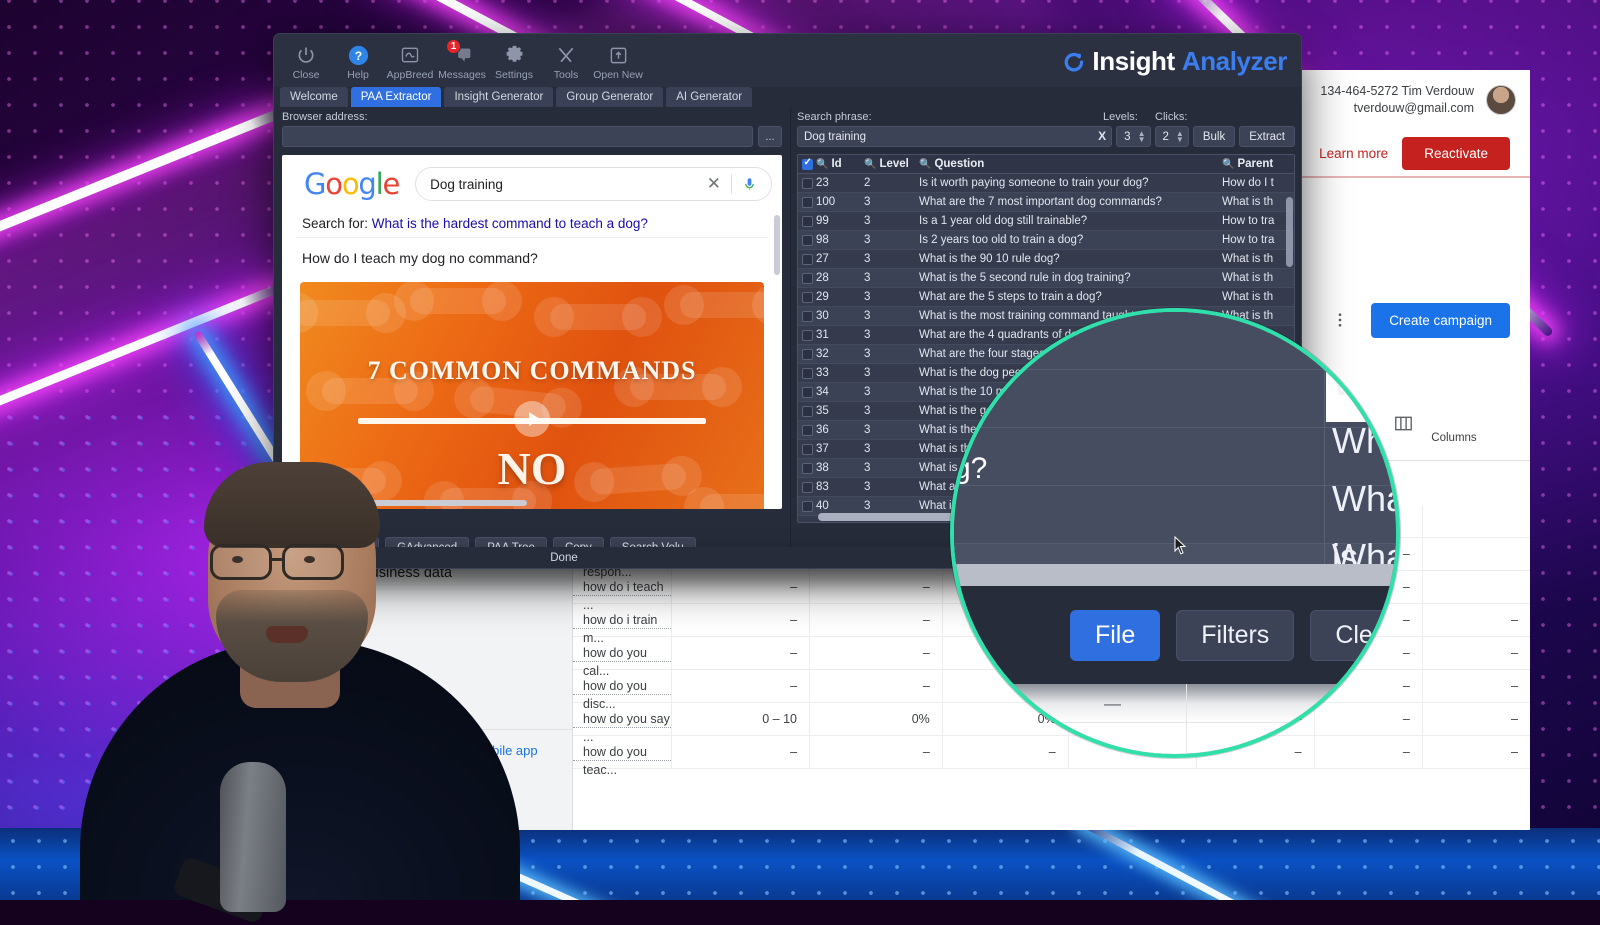 The width and height of the screenshot is (1600, 925). What do you see at coordinates (1172, 136) in the screenshot?
I see `clicks-stepper: 2 ▲▼` at bounding box center [1172, 136].